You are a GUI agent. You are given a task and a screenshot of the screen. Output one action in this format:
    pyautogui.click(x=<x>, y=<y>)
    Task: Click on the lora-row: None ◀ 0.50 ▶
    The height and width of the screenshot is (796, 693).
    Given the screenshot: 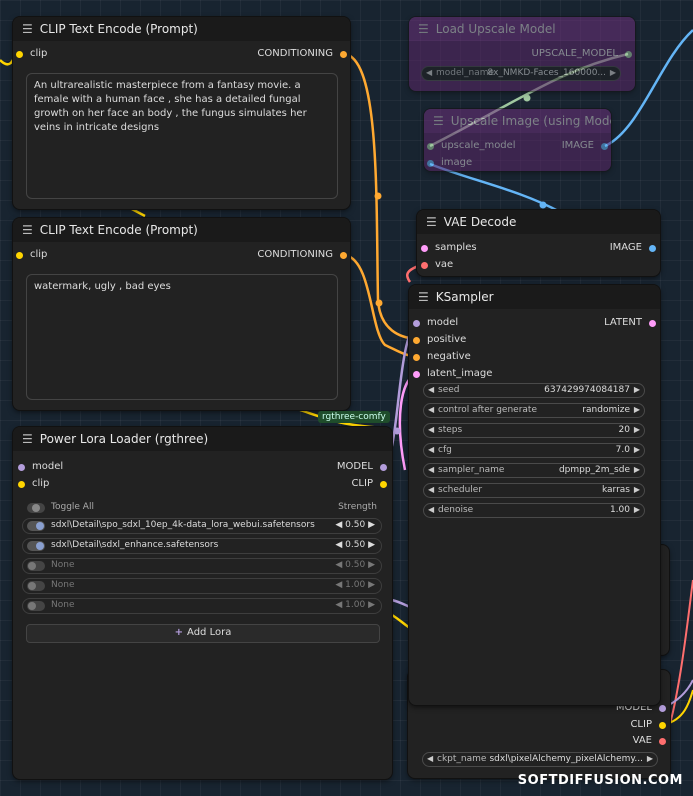 What is the action you would take?
    pyautogui.click(x=202, y=566)
    